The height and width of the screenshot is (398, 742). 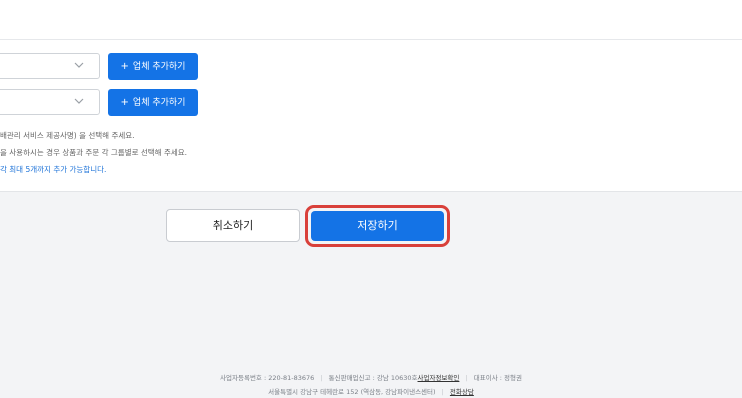 I want to click on help-note: 을 사용하시는 경우 상품과 주문 각 그룹별로 선택해 주세요., so click(x=94, y=152).